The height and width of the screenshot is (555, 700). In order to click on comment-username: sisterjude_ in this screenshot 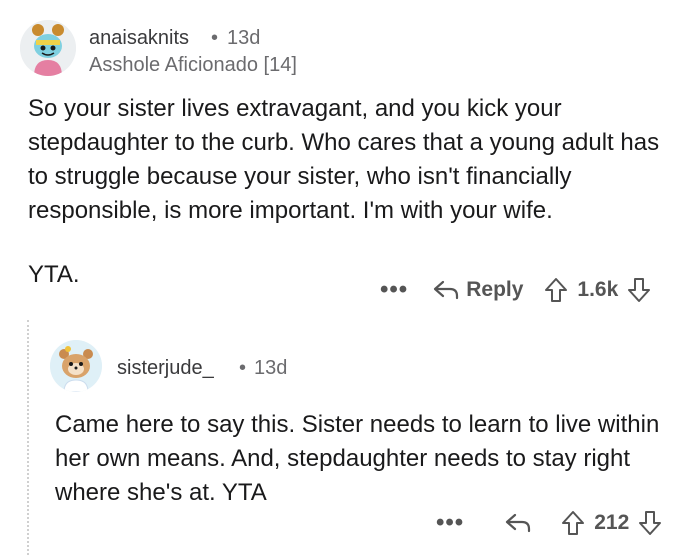, I will do `click(165, 368)`.